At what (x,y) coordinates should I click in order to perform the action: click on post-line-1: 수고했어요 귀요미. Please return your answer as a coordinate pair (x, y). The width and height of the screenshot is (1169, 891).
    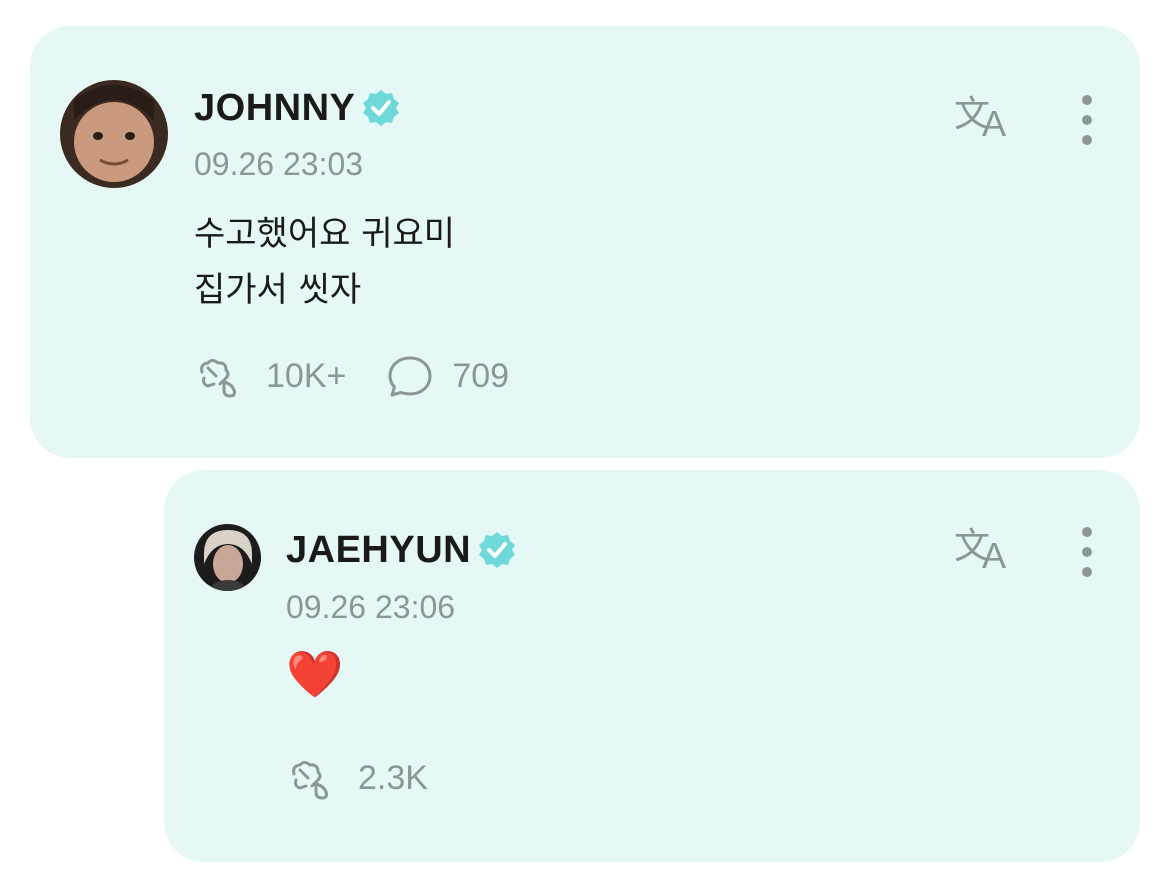
    Looking at the image, I should click on (325, 234).